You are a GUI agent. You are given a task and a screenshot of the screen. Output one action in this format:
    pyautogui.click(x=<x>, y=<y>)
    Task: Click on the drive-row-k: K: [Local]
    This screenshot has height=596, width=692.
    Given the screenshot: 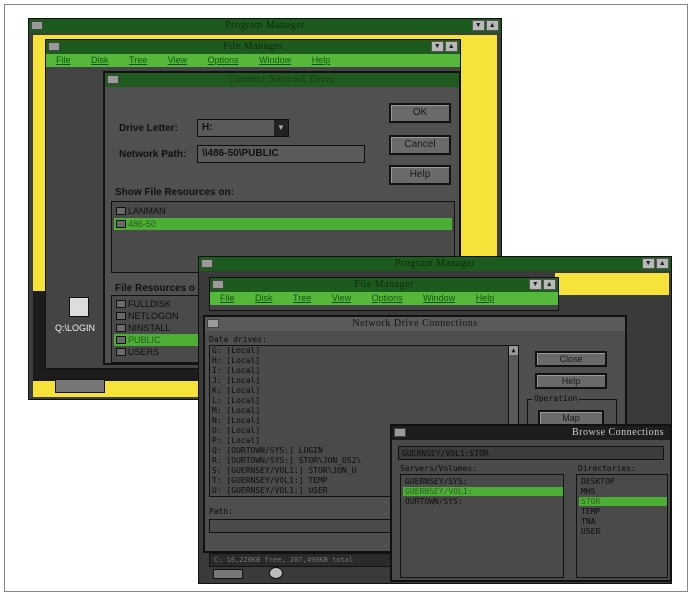 What is the action you would take?
    pyautogui.click(x=236, y=390)
    